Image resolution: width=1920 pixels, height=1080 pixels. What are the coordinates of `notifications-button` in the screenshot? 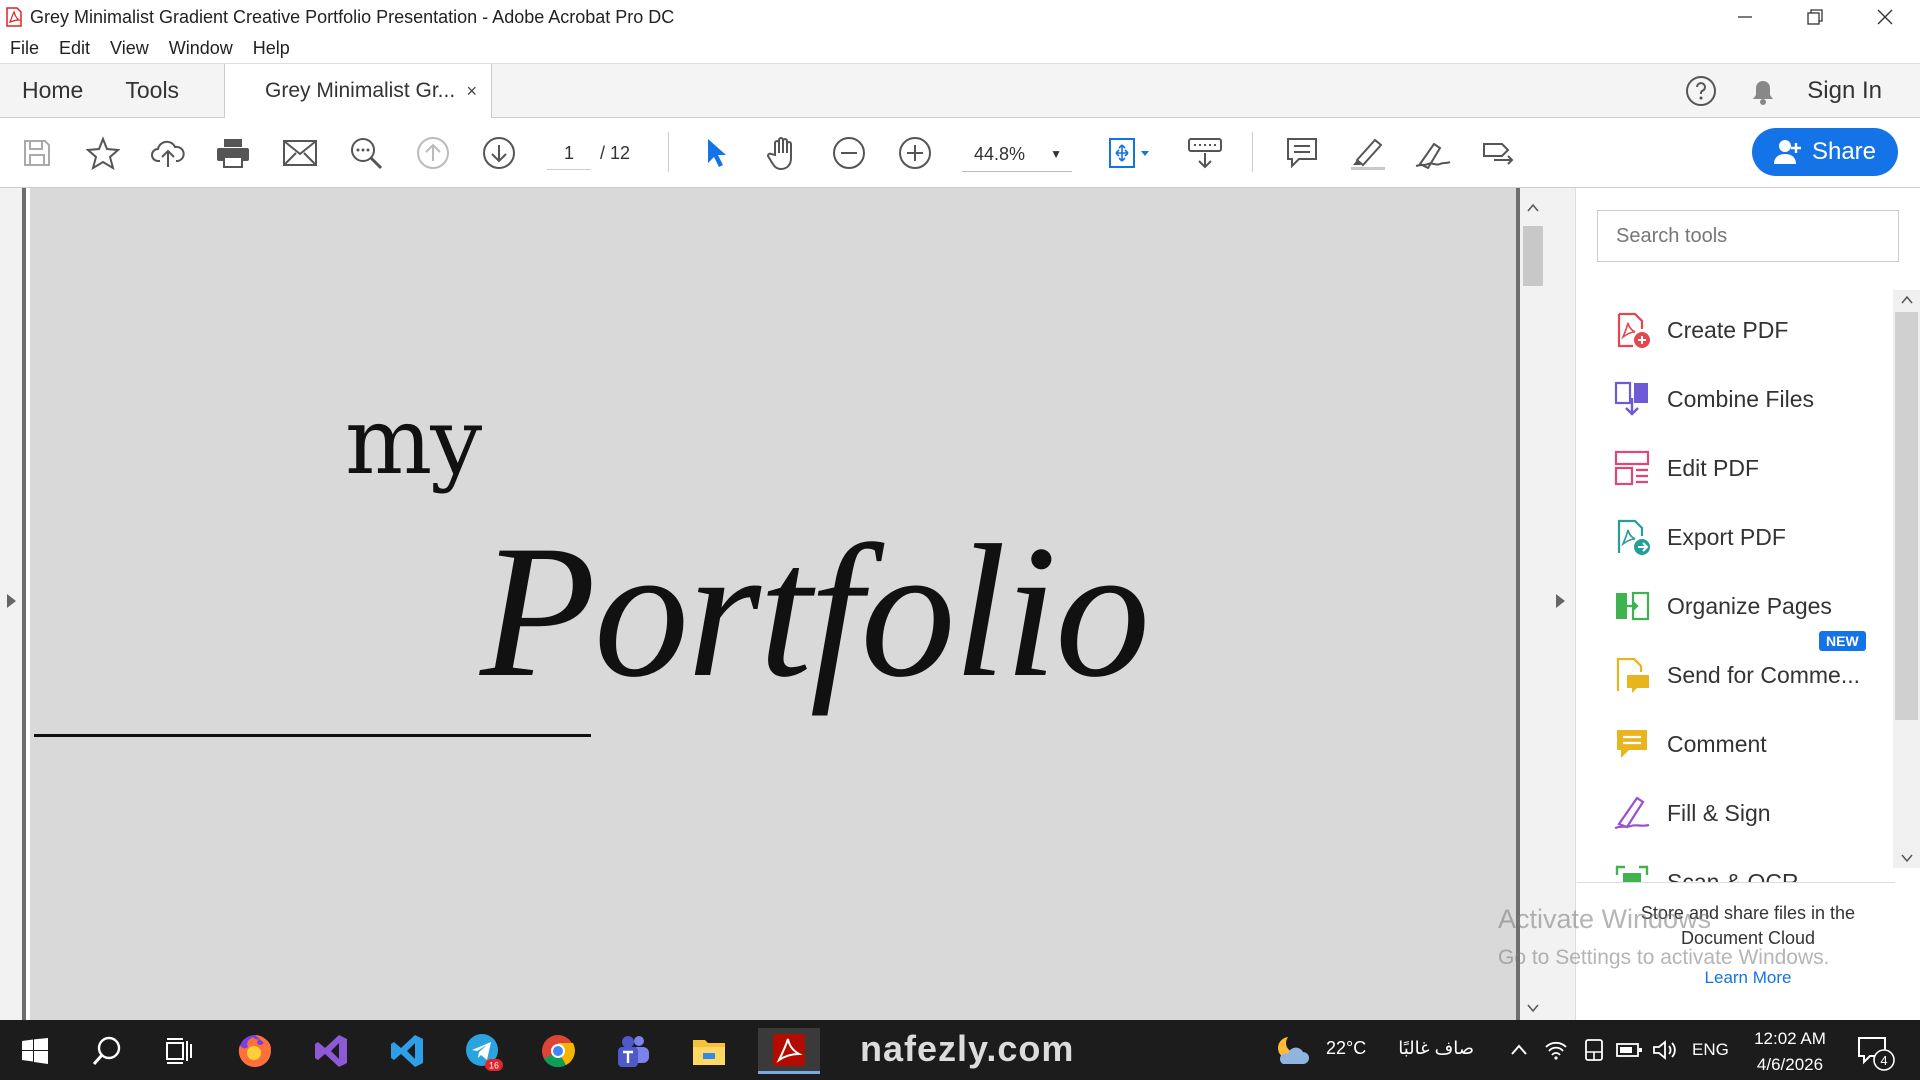 It's located at (1763, 91).